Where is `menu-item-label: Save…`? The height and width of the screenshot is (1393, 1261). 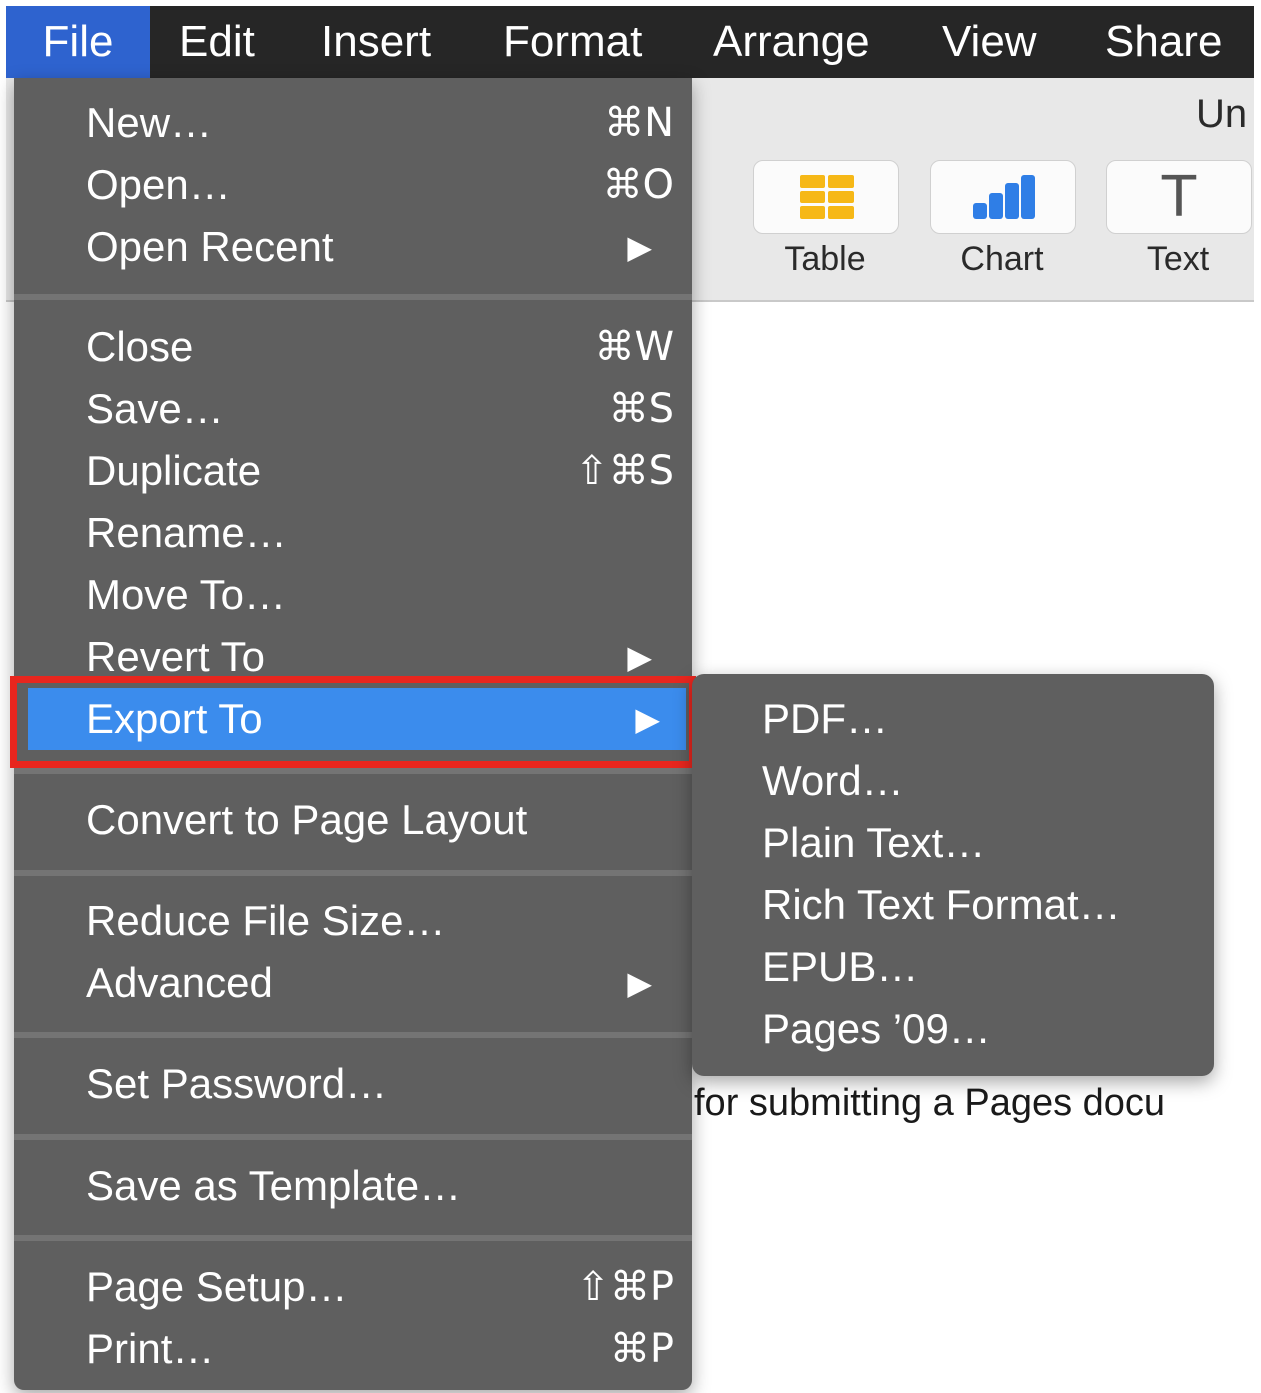 menu-item-label: Save… is located at coordinates (155, 408).